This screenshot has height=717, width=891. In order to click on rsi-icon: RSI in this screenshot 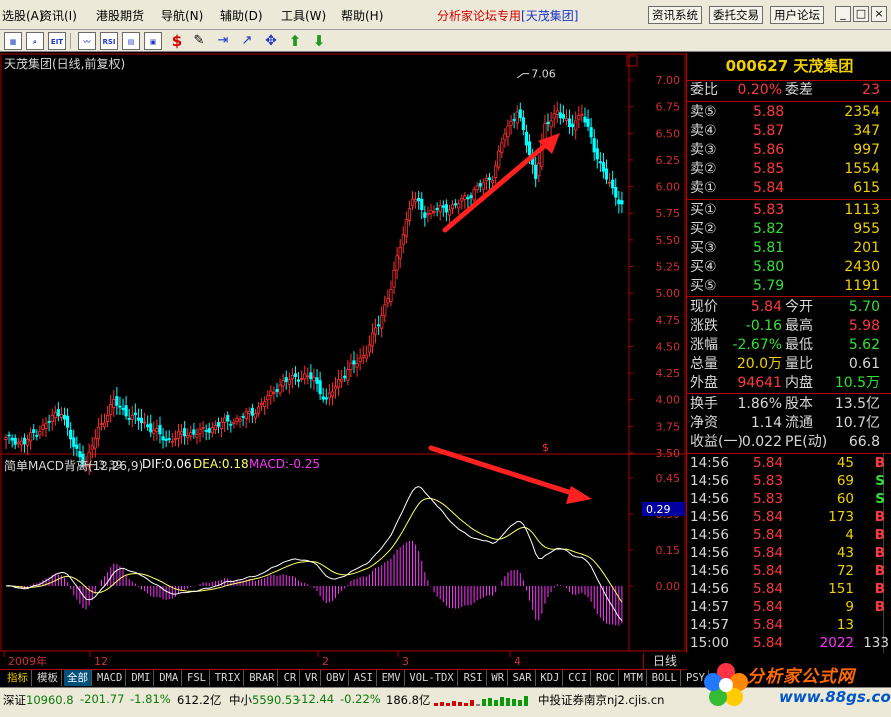, I will do `click(109, 41)`.